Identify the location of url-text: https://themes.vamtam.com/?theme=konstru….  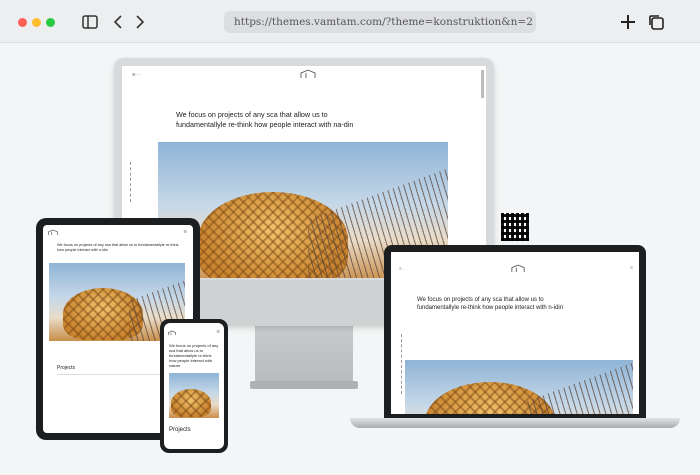
(383, 22).